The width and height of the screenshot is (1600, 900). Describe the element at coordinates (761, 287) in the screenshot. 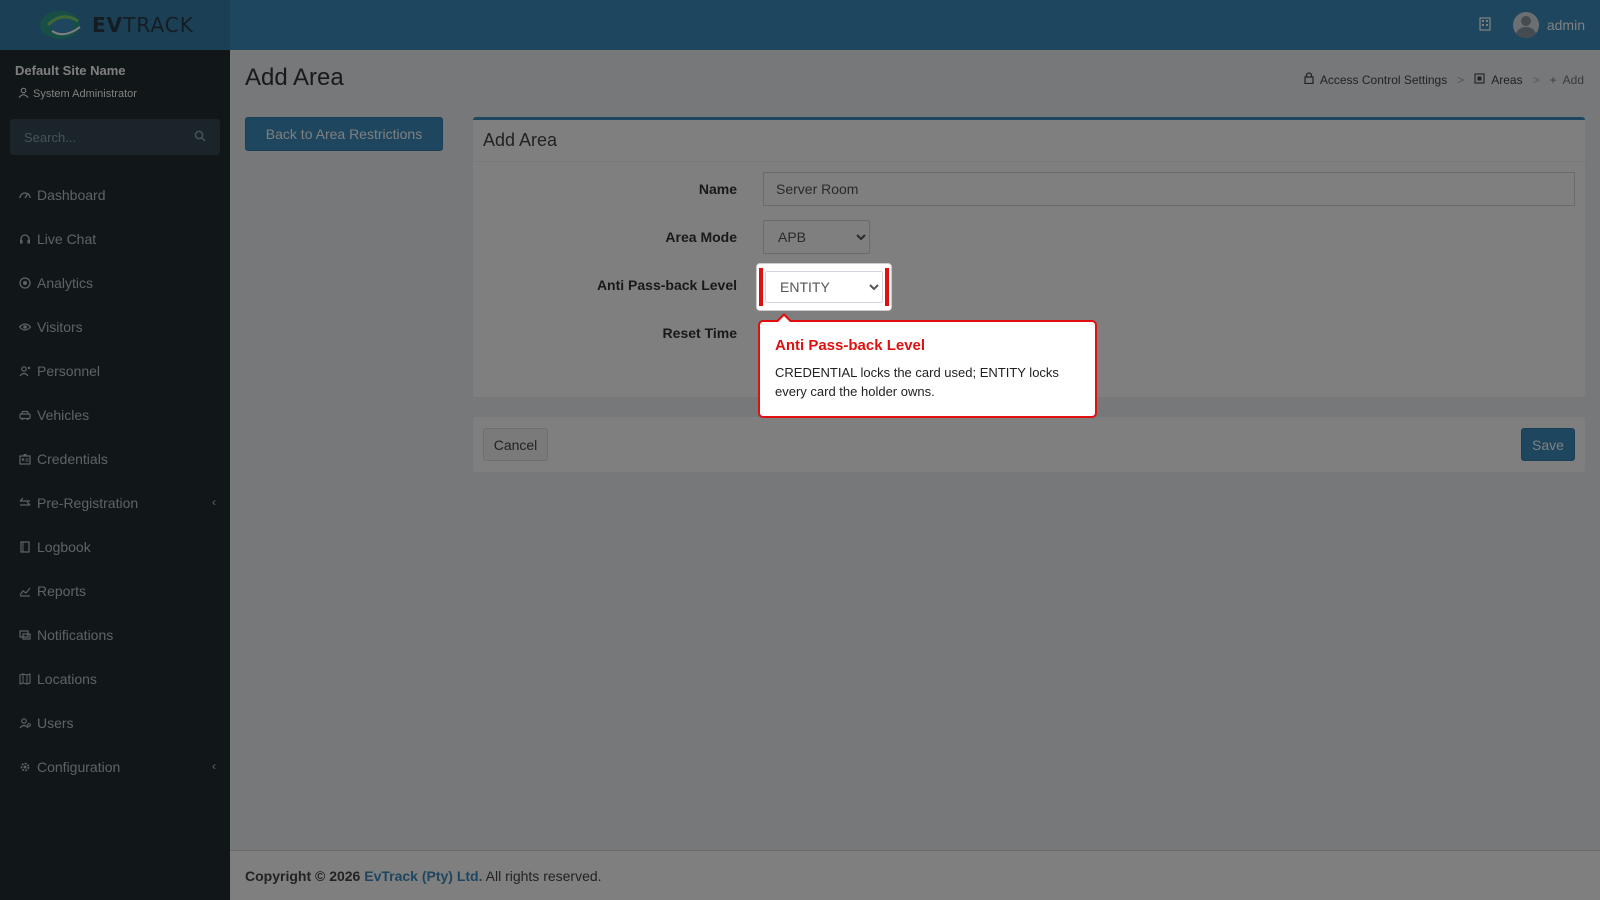

I see `highlight-bar-left` at that location.